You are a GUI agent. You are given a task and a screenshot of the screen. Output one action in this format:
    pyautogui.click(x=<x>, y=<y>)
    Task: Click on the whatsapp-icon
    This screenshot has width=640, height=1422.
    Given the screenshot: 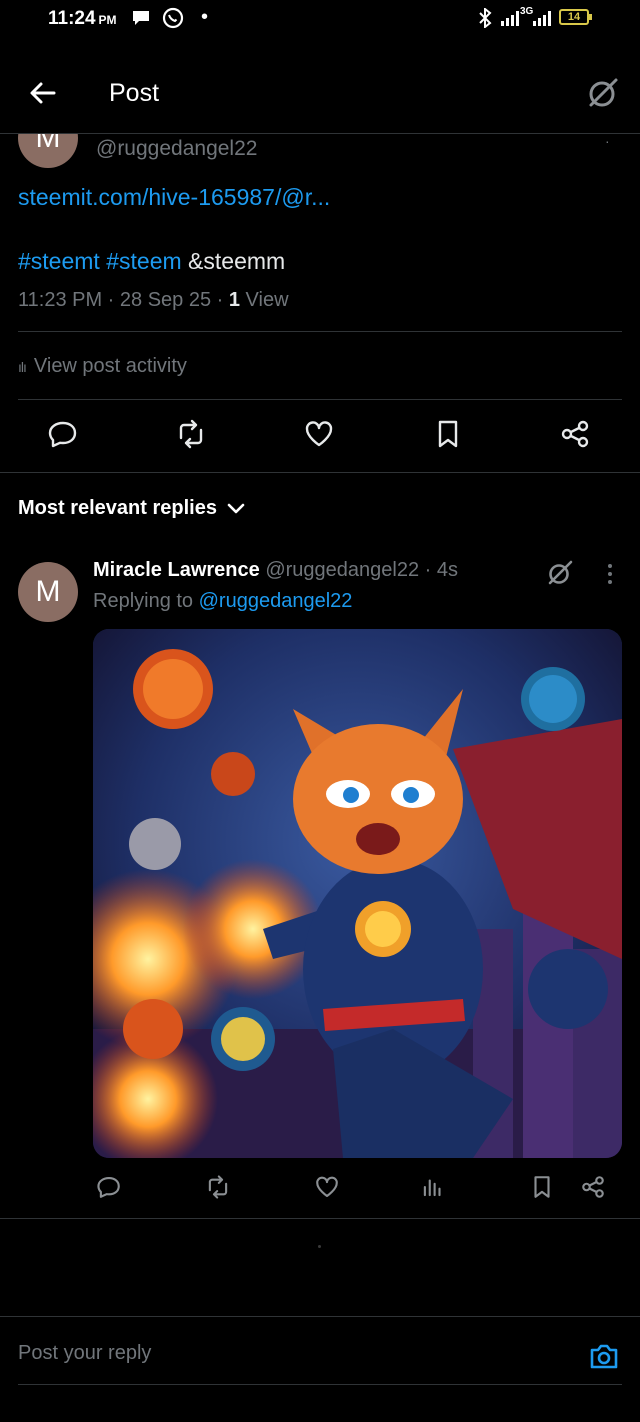 What is the action you would take?
    pyautogui.click(x=173, y=18)
    